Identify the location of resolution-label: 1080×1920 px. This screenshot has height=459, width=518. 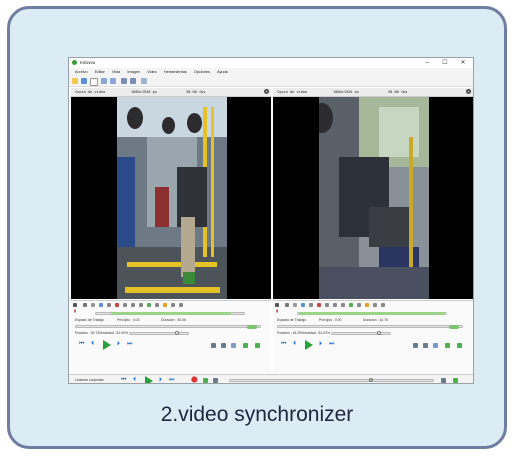
(346, 92).